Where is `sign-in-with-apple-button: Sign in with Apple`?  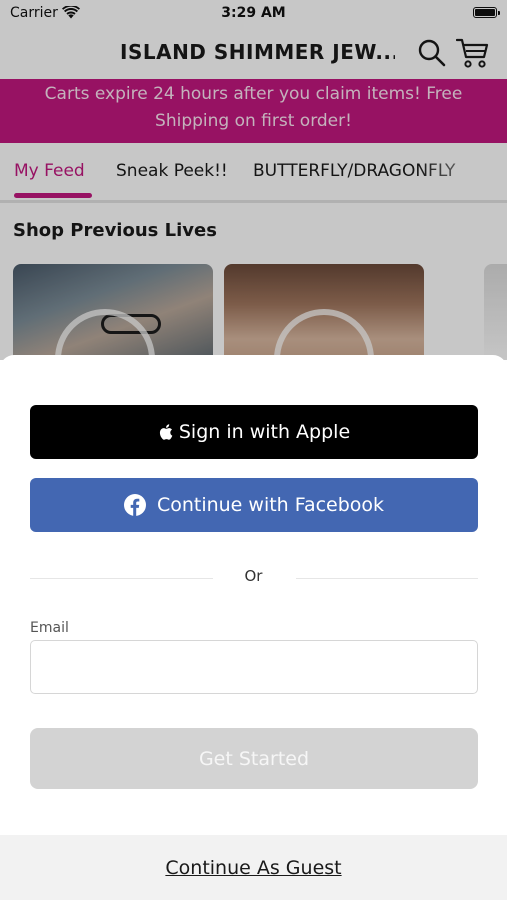 sign-in-with-apple-button: Sign in with Apple is located at coordinates (254, 432).